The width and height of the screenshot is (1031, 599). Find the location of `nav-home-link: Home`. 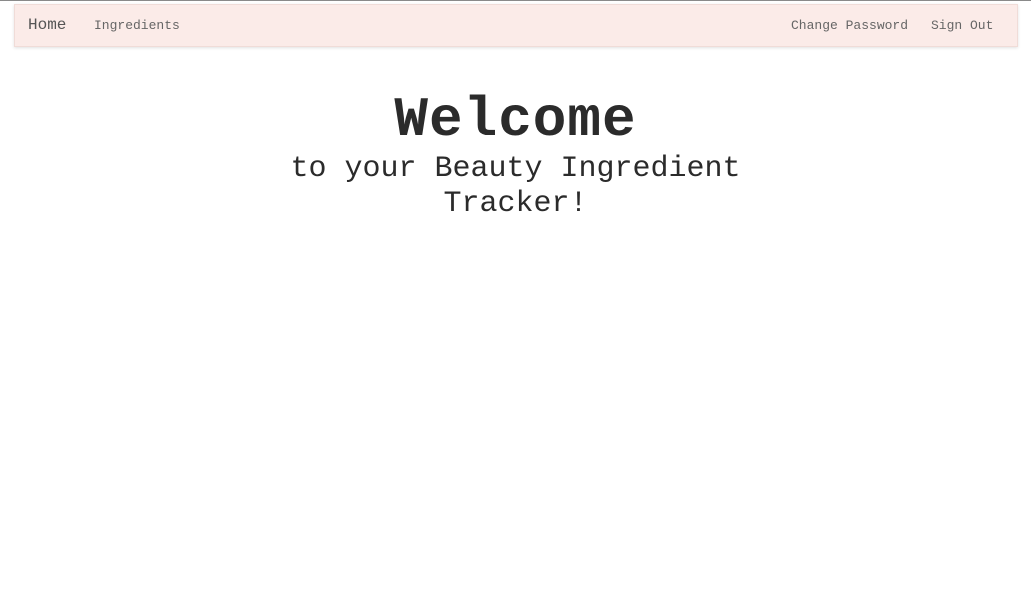

nav-home-link: Home is located at coordinates (47, 25).